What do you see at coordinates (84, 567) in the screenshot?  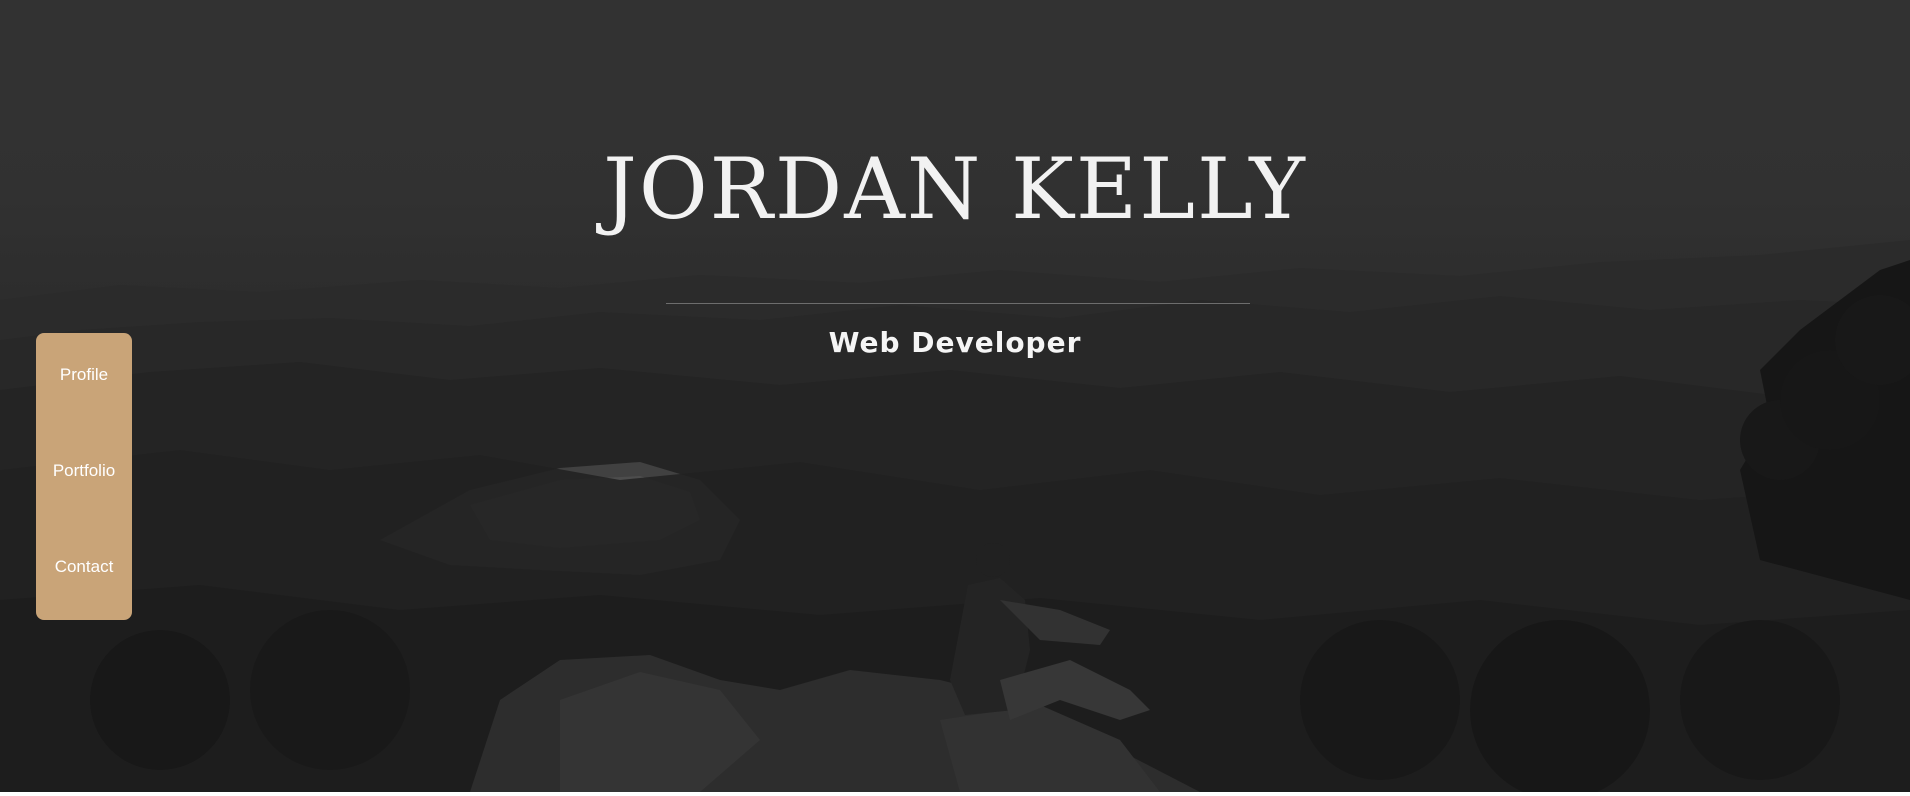 I see `nav-item-contact: Contact` at bounding box center [84, 567].